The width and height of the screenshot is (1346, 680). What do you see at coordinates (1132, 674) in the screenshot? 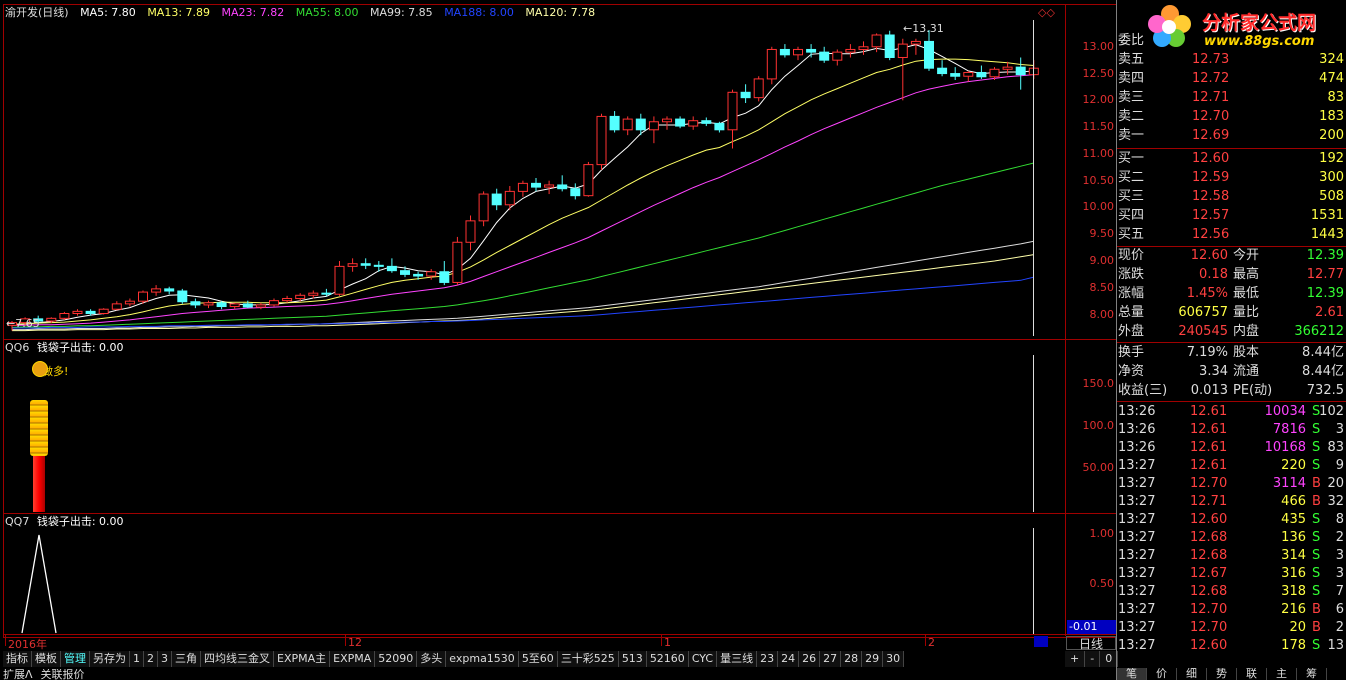
I see `bottom-tab: 笔` at bounding box center [1132, 674].